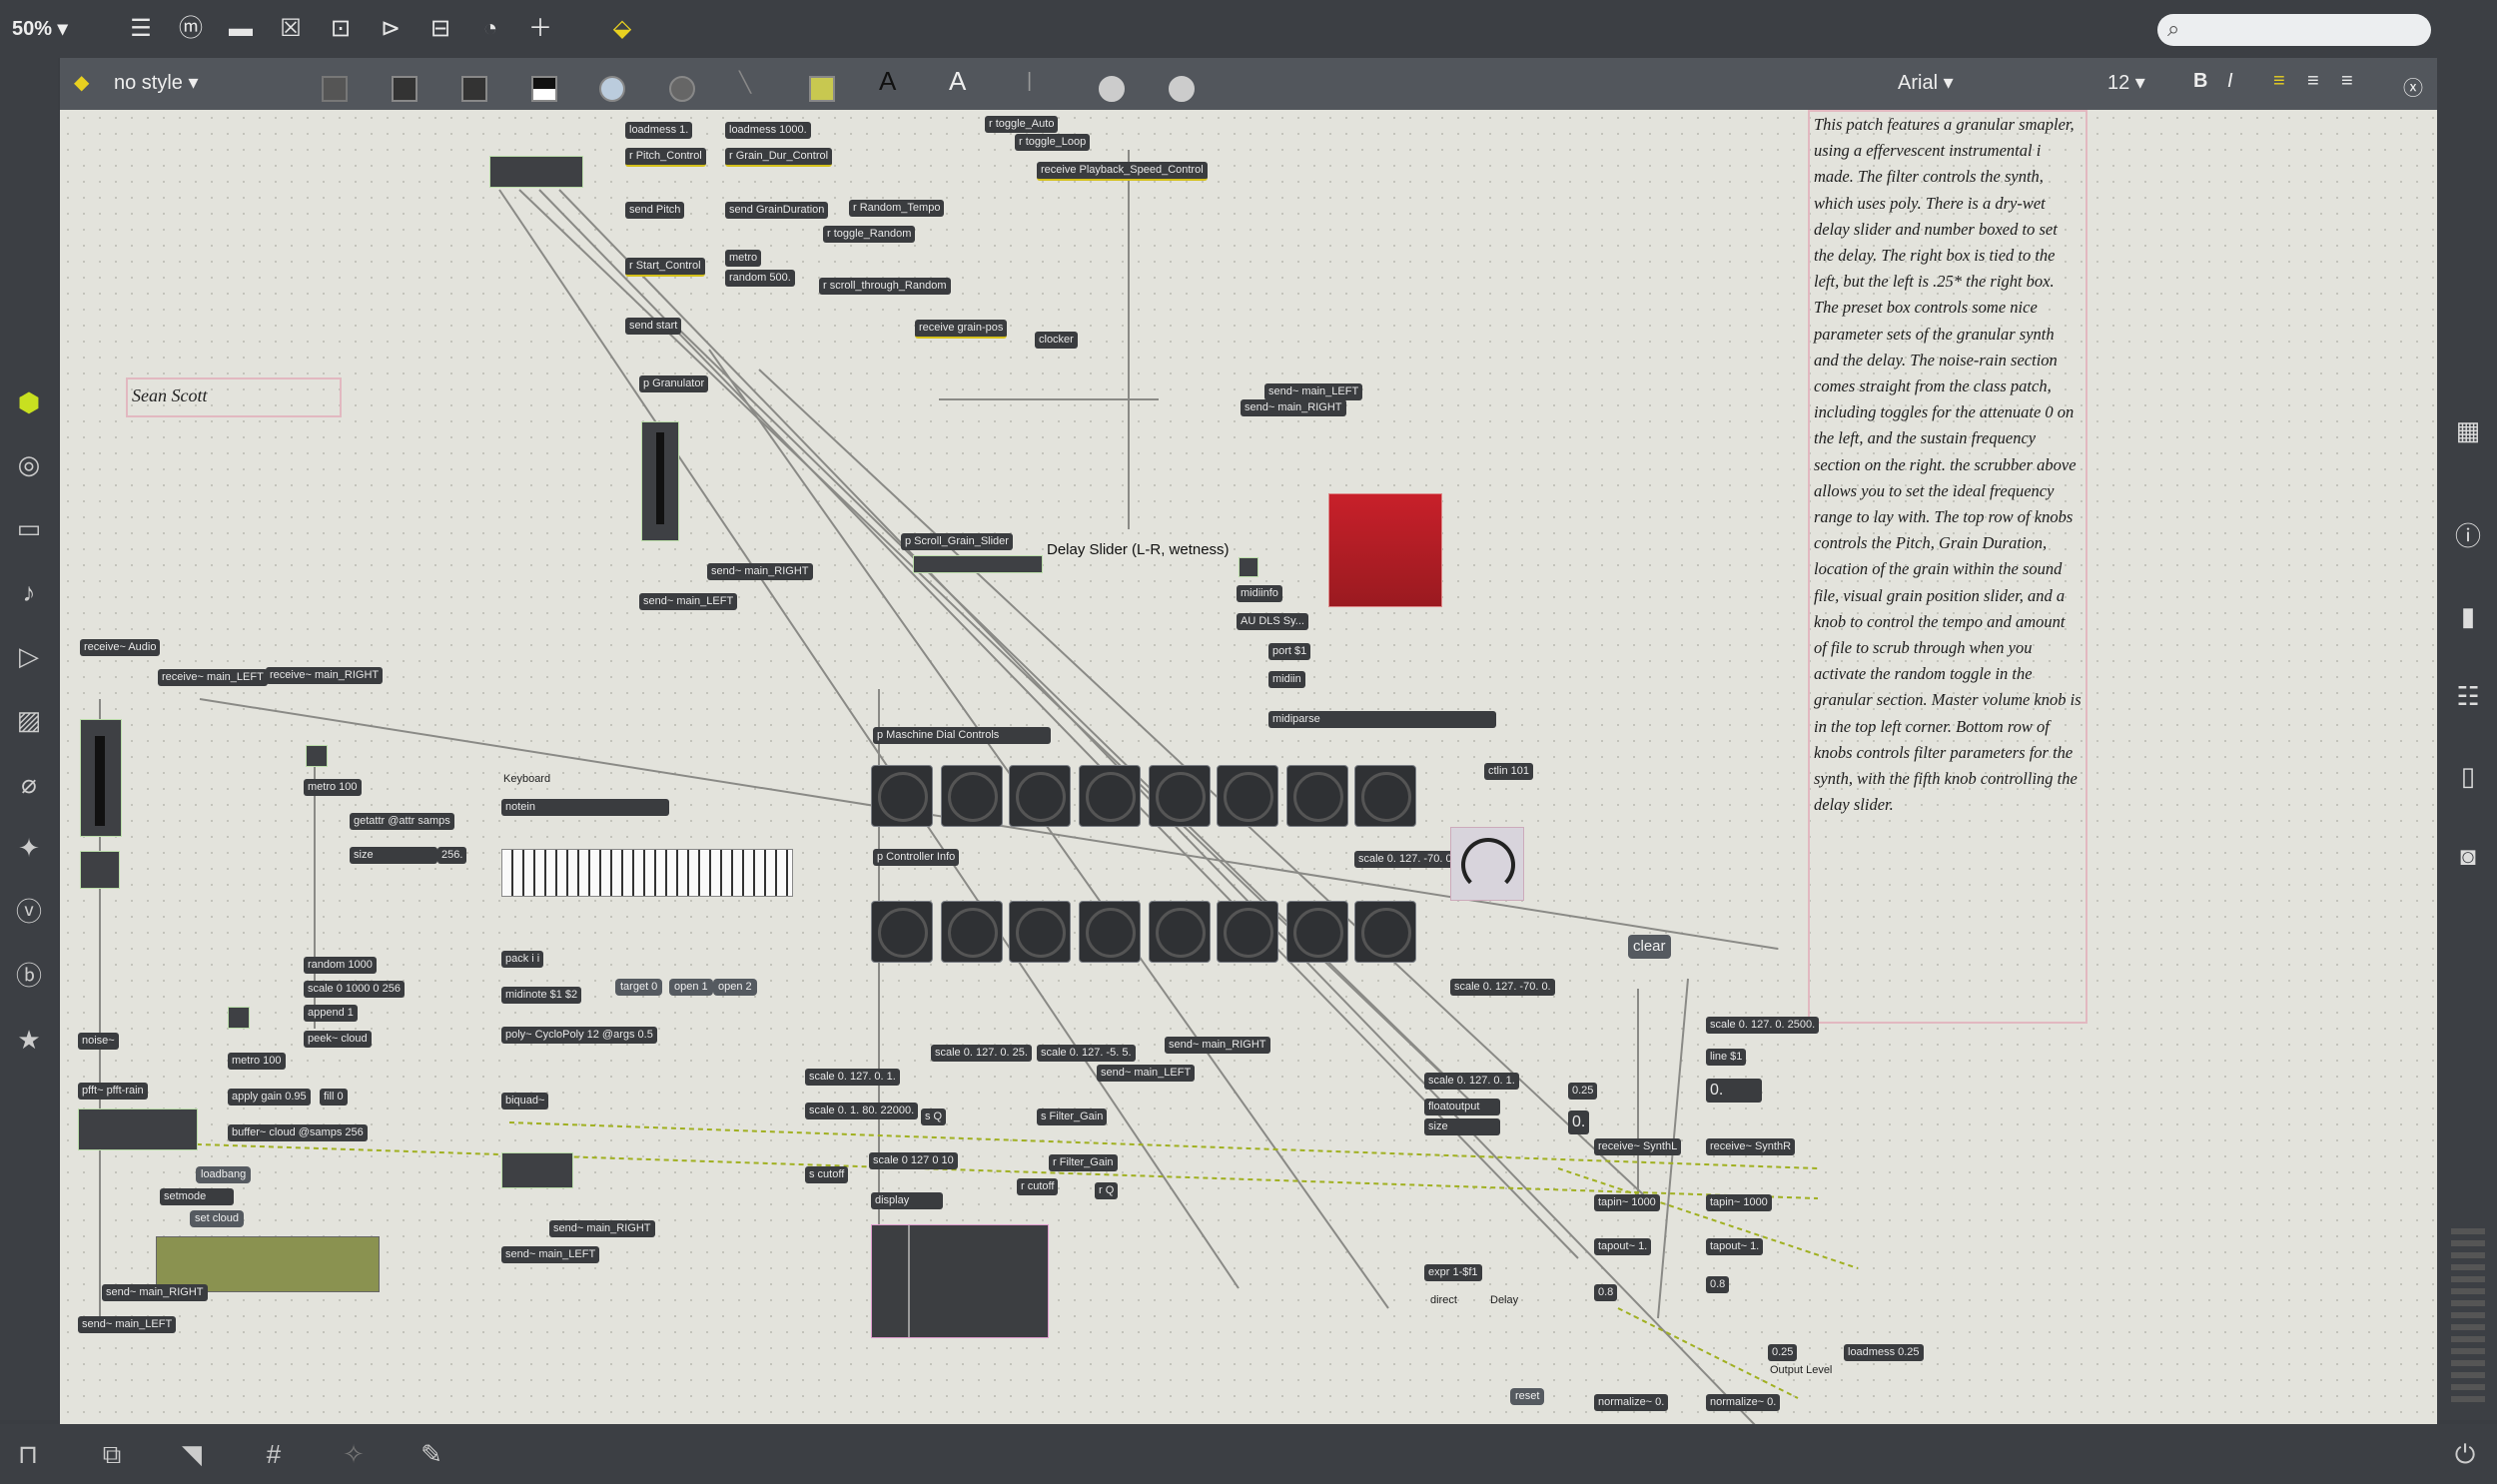  Describe the element at coordinates (98, 1041) in the screenshot. I see `noise-obj: noise~` at that location.